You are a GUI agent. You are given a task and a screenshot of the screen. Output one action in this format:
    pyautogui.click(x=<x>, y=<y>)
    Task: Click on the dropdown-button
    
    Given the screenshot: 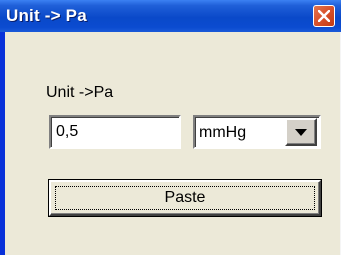 What is the action you would take?
    pyautogui.click(x=301, y=132)
    